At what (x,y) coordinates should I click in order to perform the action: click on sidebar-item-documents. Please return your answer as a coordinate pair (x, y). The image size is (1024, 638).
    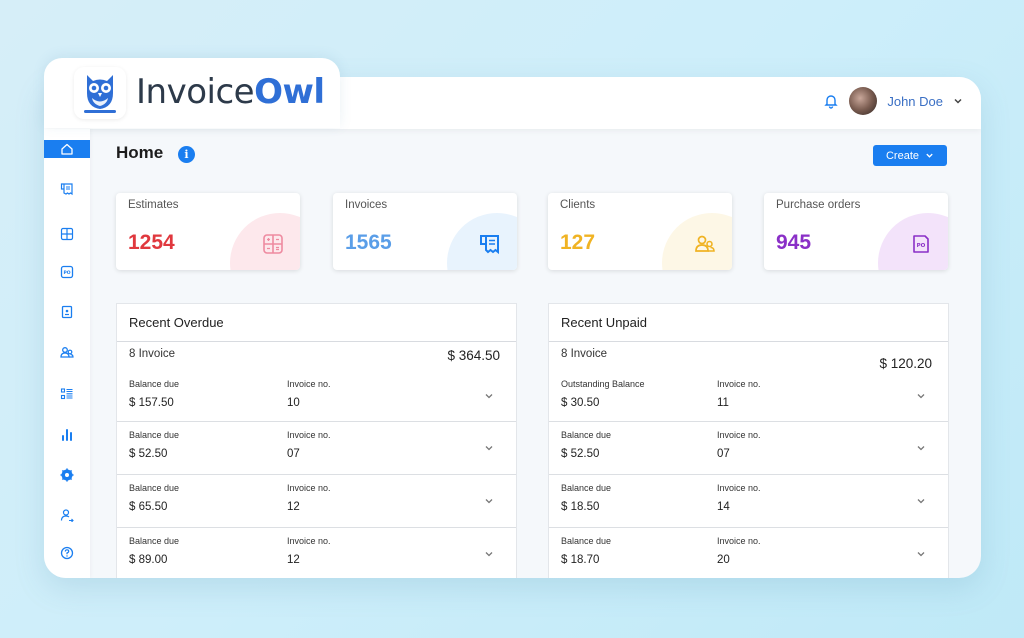
    Looking at the image, I should click on (67, 312).